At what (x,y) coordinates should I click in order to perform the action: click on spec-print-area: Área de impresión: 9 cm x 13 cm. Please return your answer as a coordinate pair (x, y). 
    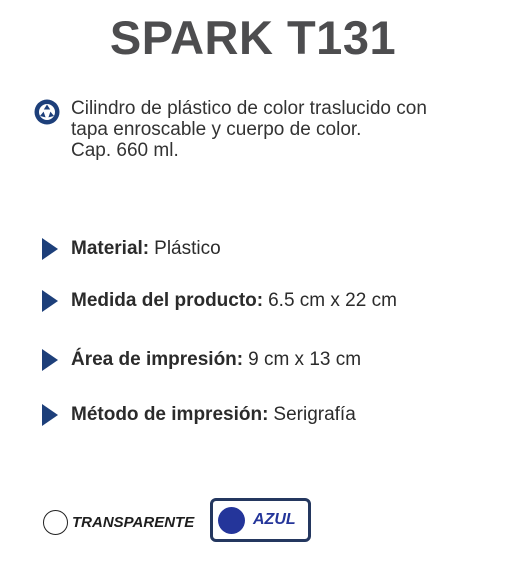
    Looking at the image, I should click on (201, 360).